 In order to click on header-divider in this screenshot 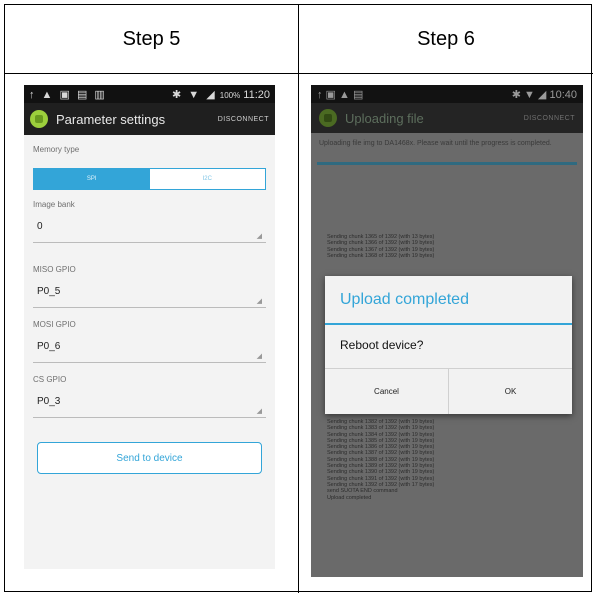, I will do `click(299, 73)`.